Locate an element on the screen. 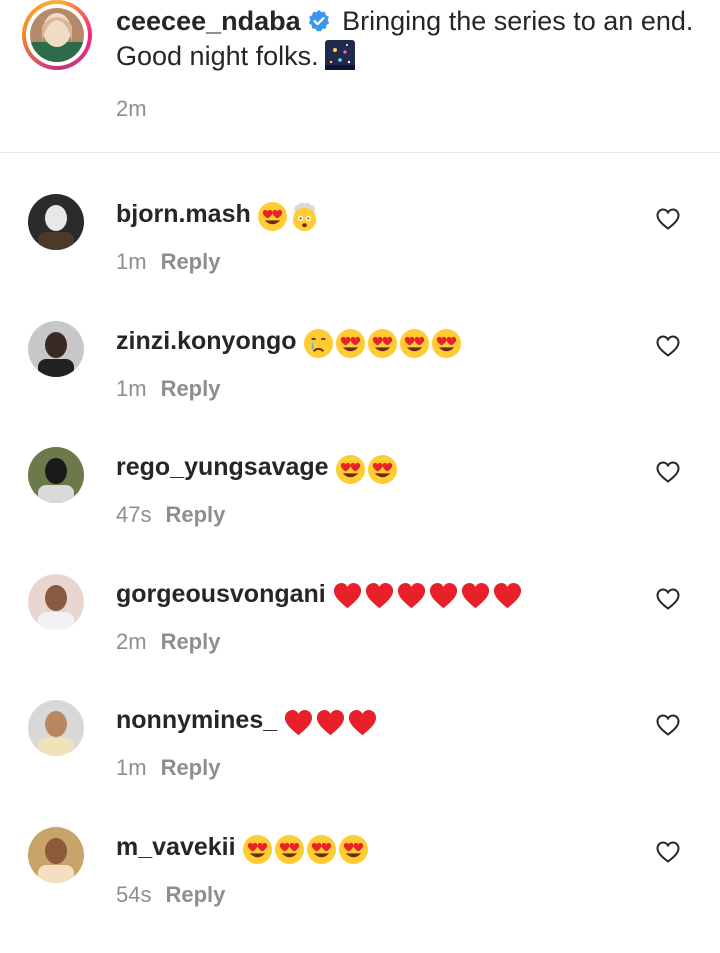  comment-username: nonnymines_ is located at coordinates (196, 720).